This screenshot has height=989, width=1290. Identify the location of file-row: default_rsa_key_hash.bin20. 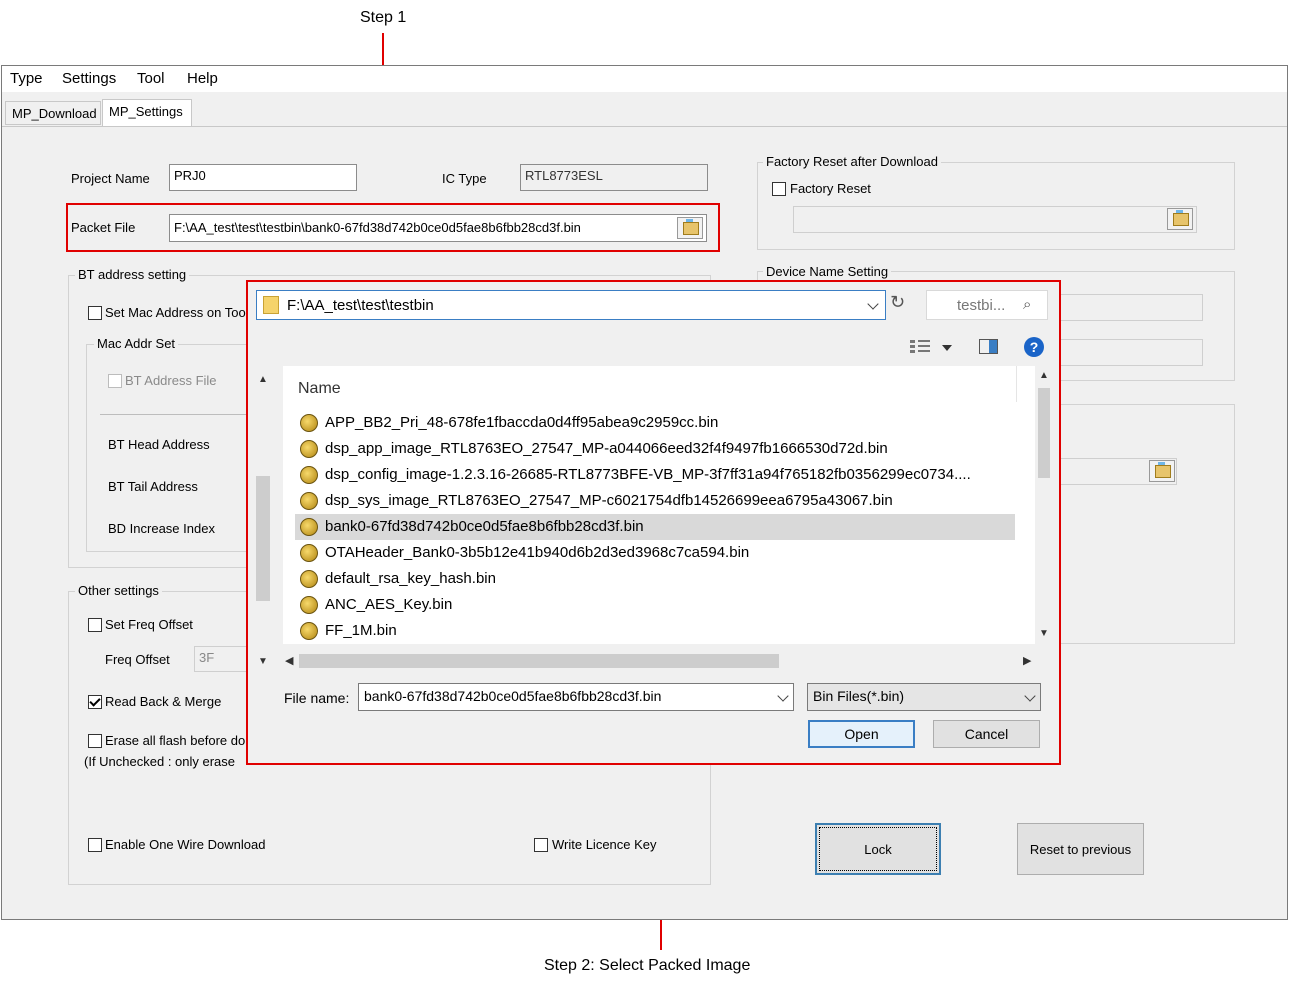
(673, 579).